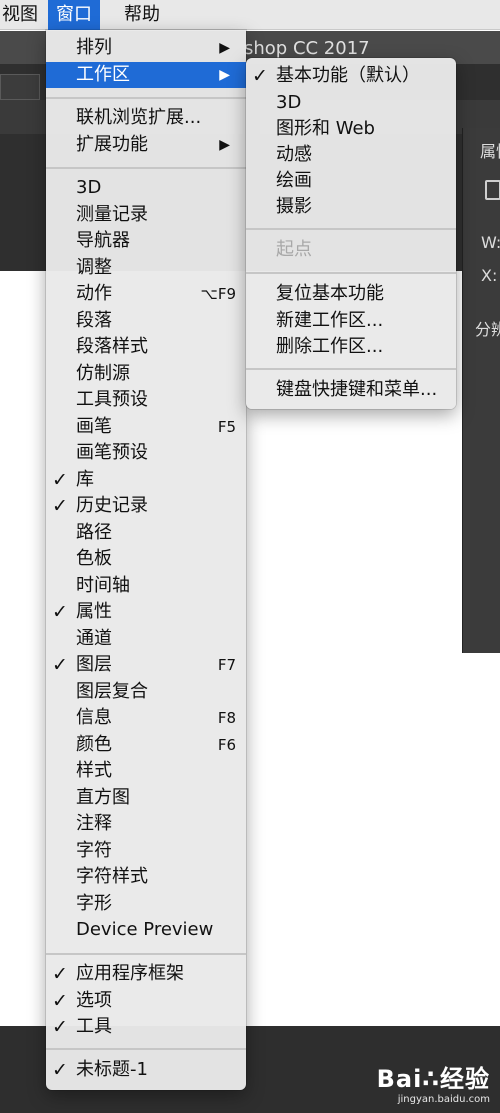  What do you see at coordinates (351, 250) in the screenshot?
I see `menu-item-starting-point: 起点` at bounding box center [351, 250].